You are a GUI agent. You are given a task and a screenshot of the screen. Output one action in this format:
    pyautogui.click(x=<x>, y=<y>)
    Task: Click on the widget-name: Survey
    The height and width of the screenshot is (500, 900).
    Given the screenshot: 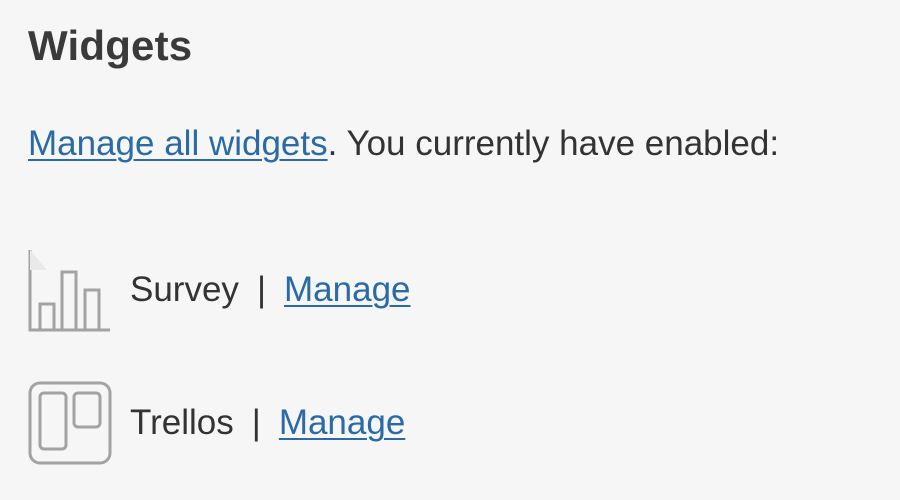 What is the action you would take?
    pyautogui.click(x=184, y=289)
    